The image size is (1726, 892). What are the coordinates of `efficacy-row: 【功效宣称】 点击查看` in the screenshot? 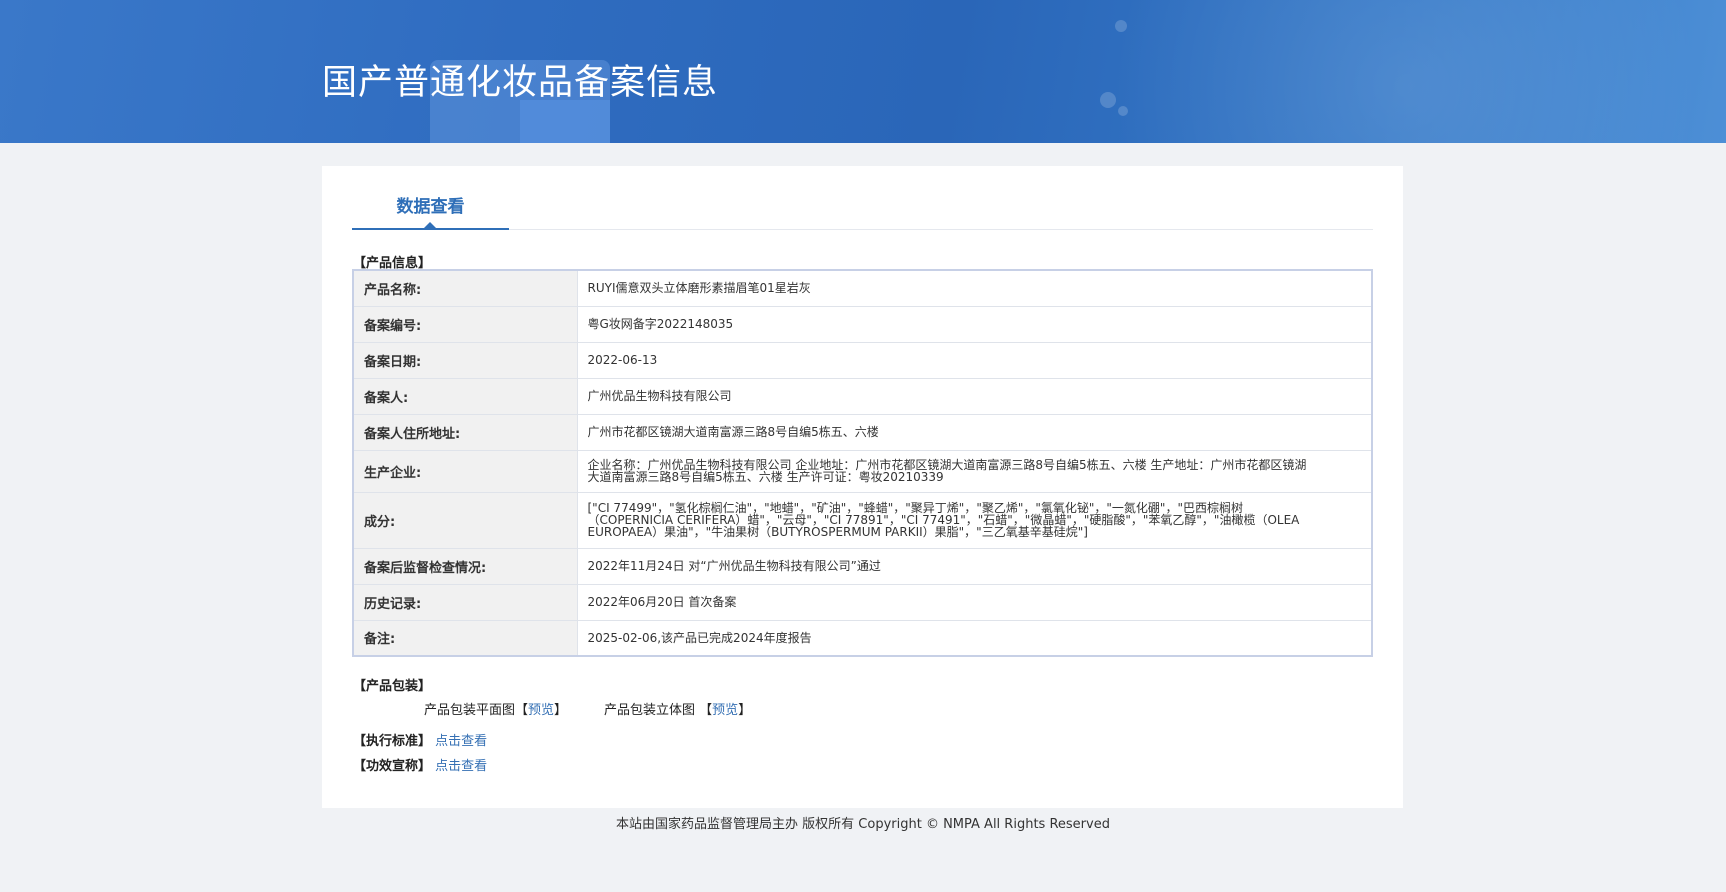 It's located at (420, 764).